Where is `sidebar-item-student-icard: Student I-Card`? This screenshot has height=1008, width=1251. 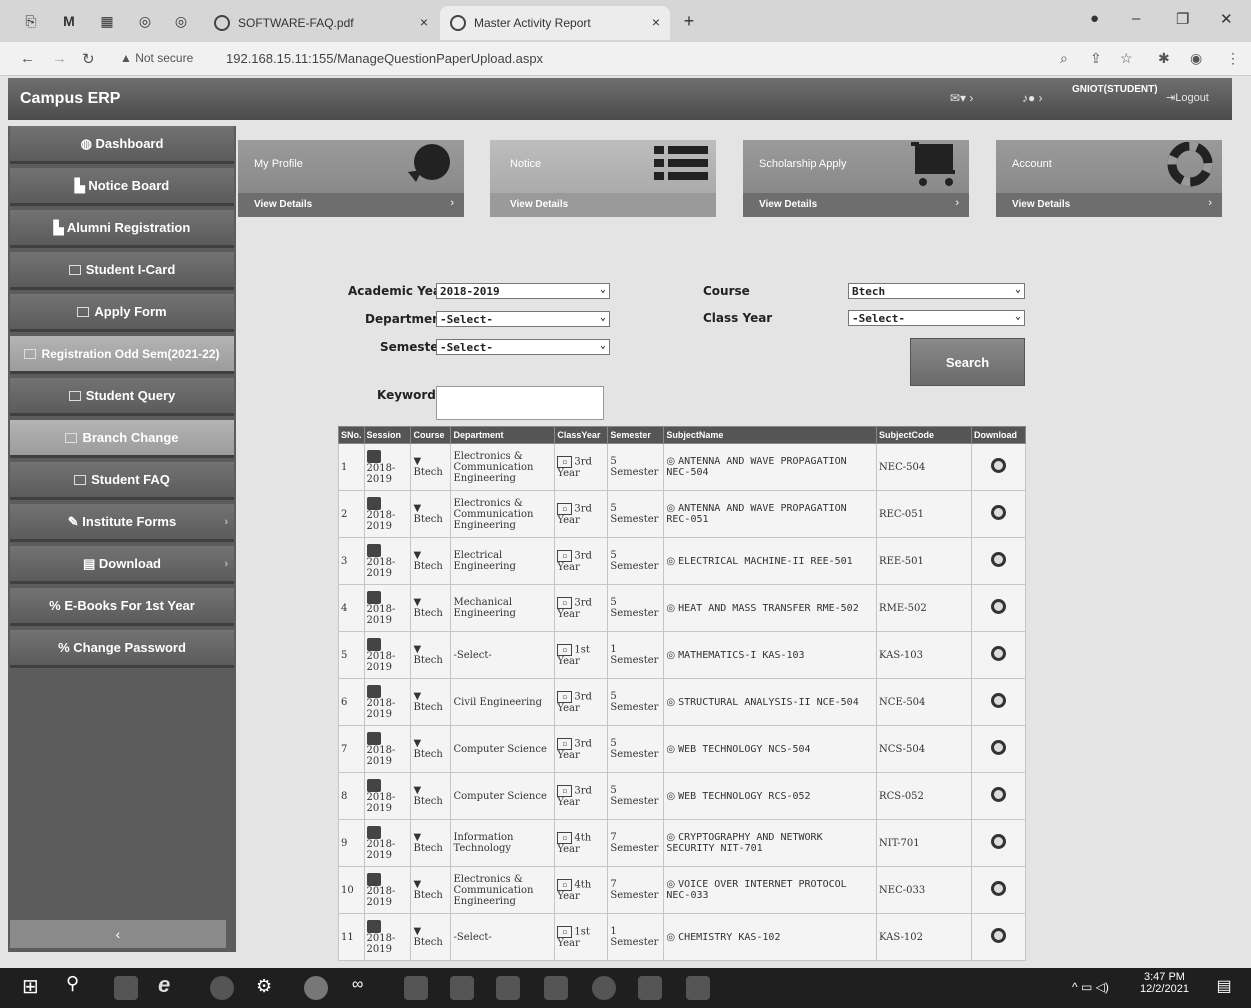 sidebar-item-student-icard: Student I-Card is located at coordinates (122, 271).